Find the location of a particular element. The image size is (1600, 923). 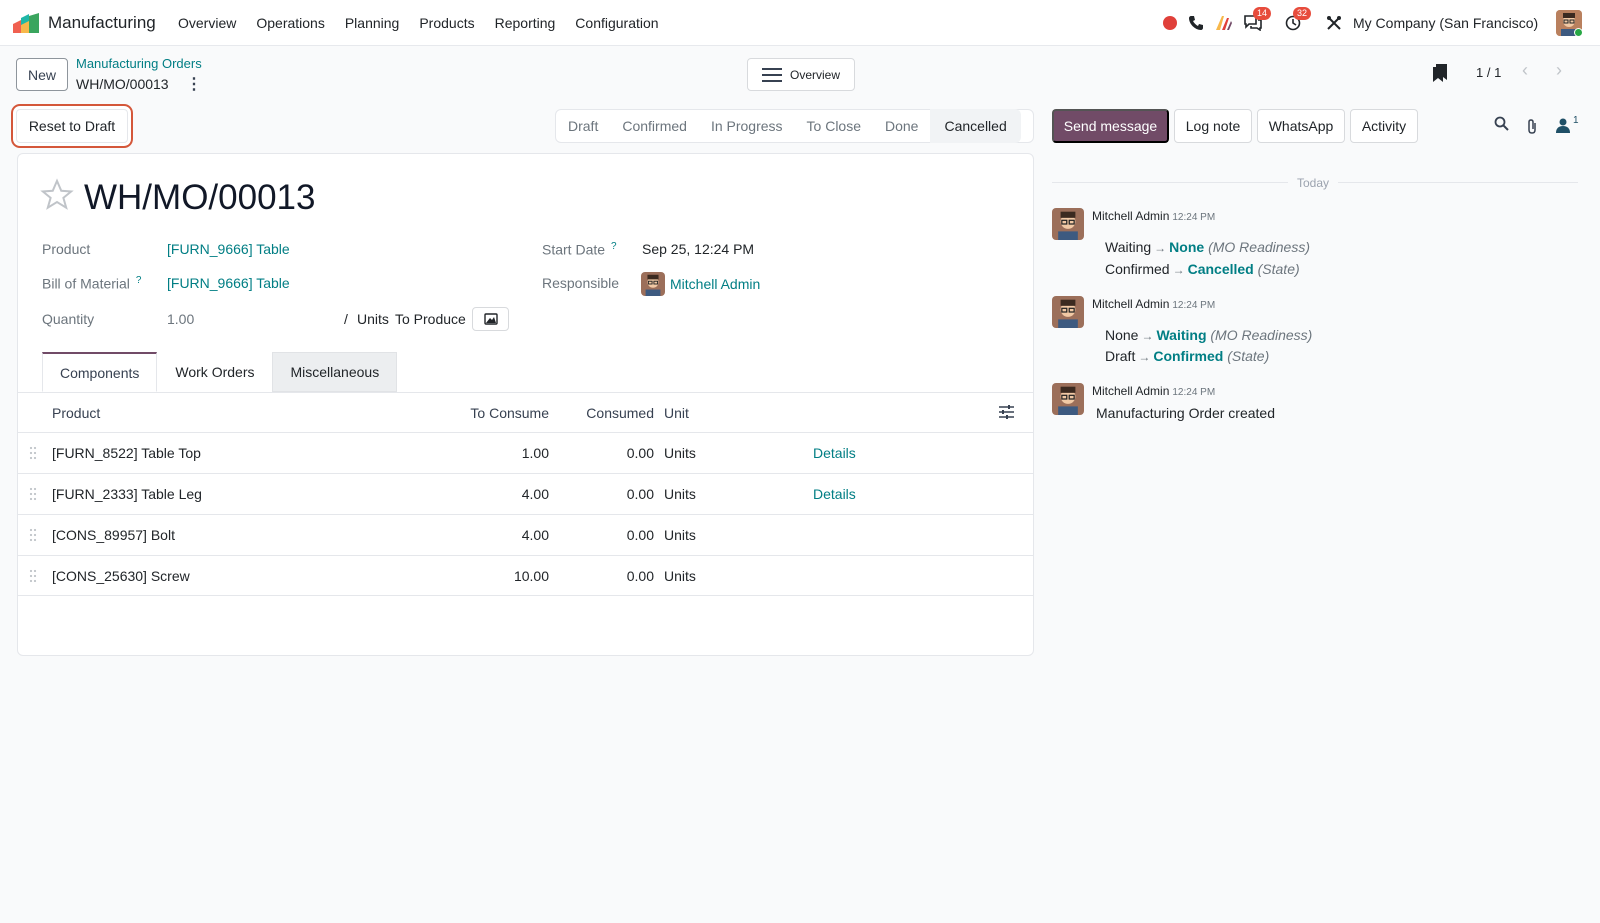

column-to-consume: To Consume is located at coordinates (489, 413).